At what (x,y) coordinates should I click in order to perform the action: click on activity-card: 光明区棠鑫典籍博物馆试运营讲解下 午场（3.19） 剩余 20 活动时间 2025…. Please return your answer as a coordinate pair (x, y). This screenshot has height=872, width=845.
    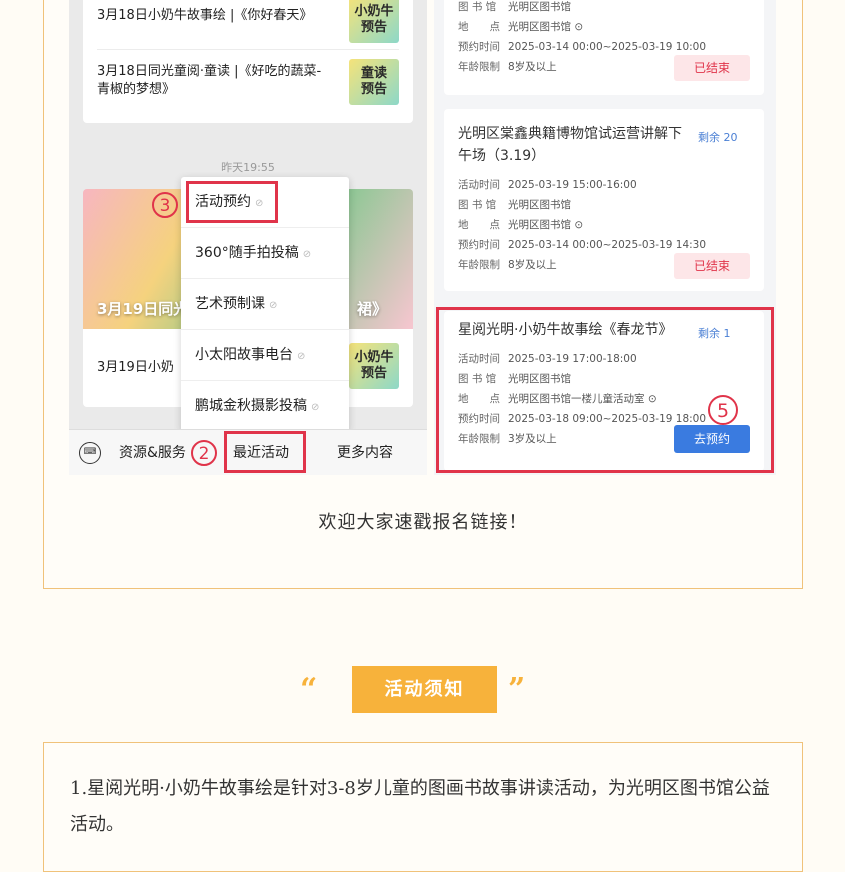
    Looking at the image, I should click on (604, 200).